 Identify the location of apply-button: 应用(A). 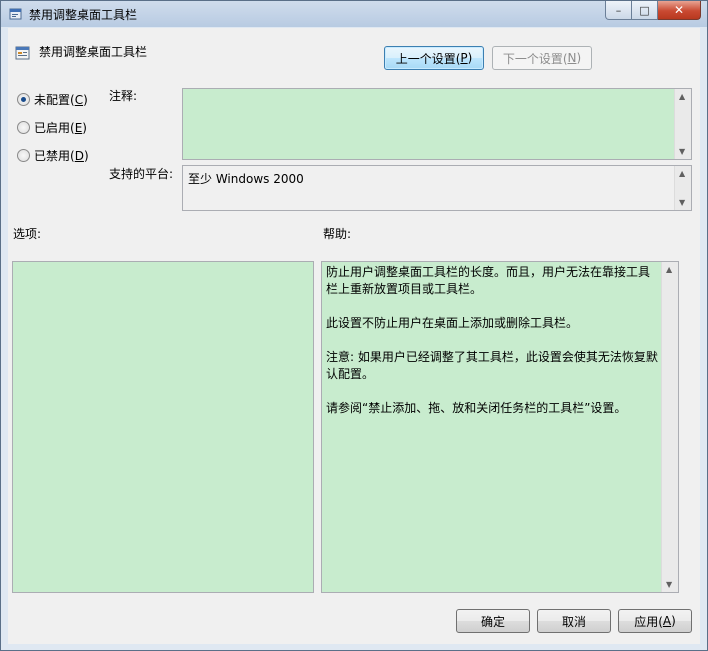
(655, 621).